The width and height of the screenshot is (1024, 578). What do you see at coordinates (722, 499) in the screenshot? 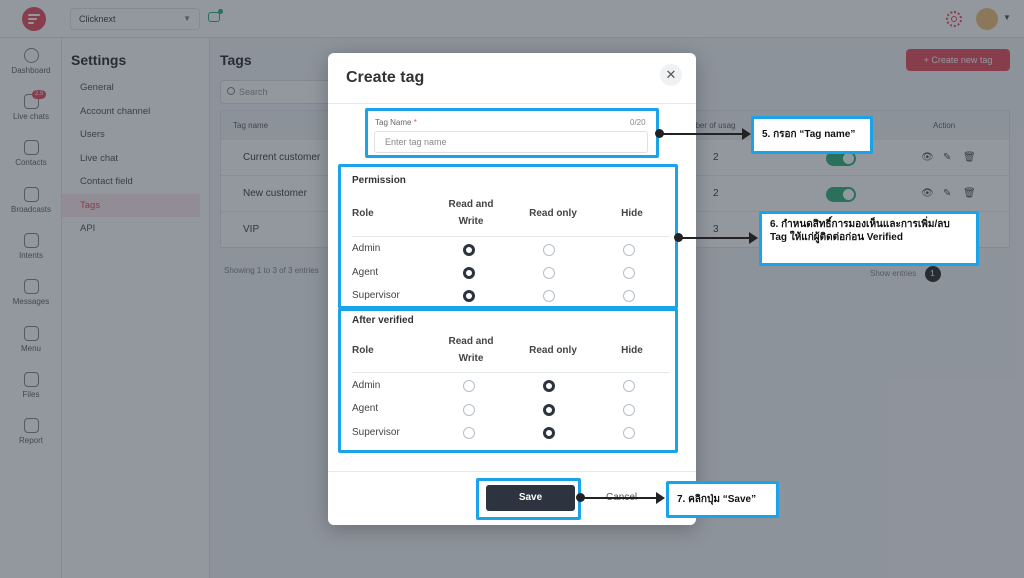
I see `callout-step-7: 7. คลิกปุ่ม “Save”` at bounding box center [722, 499].